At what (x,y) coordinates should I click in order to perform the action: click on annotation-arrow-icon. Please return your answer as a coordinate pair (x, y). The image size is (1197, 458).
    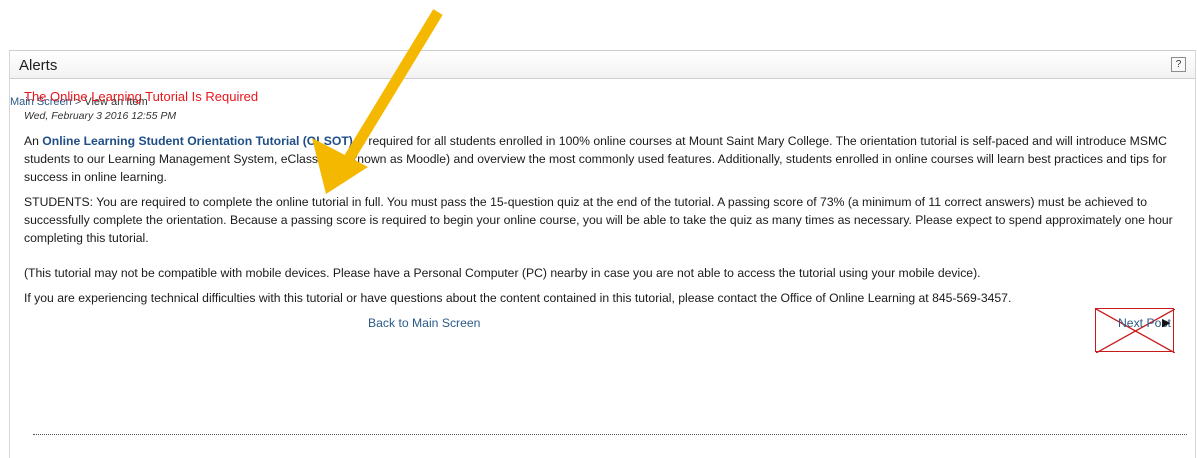
    Looking at the image, I should click on (377, 101).